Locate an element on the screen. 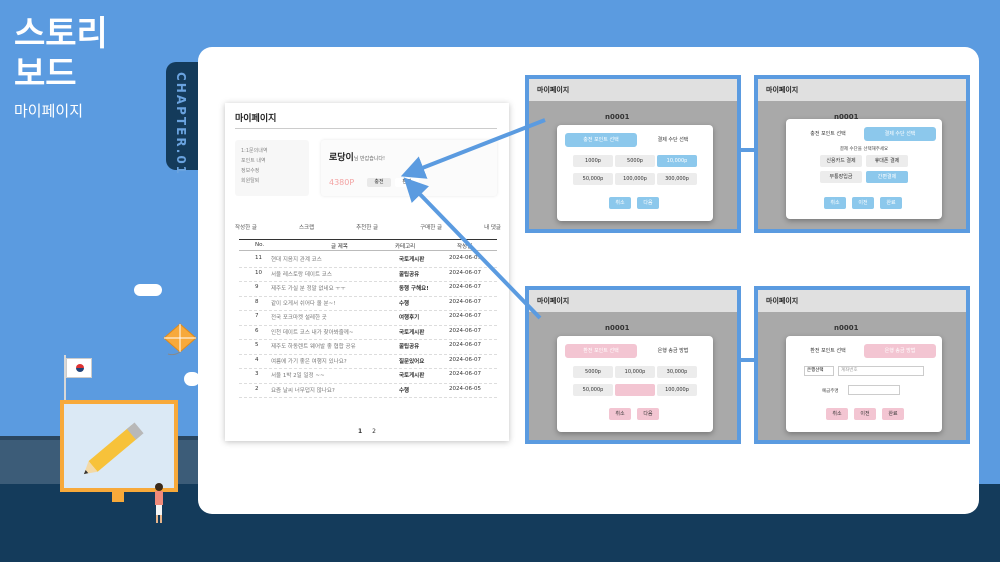 Image resolution: width=1000 pixels, height=562 pixels. table-row: 5 제주도 하동렌트 웨어발 좋 협합 공유 꿀팁공유 2024-06-07 is located at coordinates (368, 347).